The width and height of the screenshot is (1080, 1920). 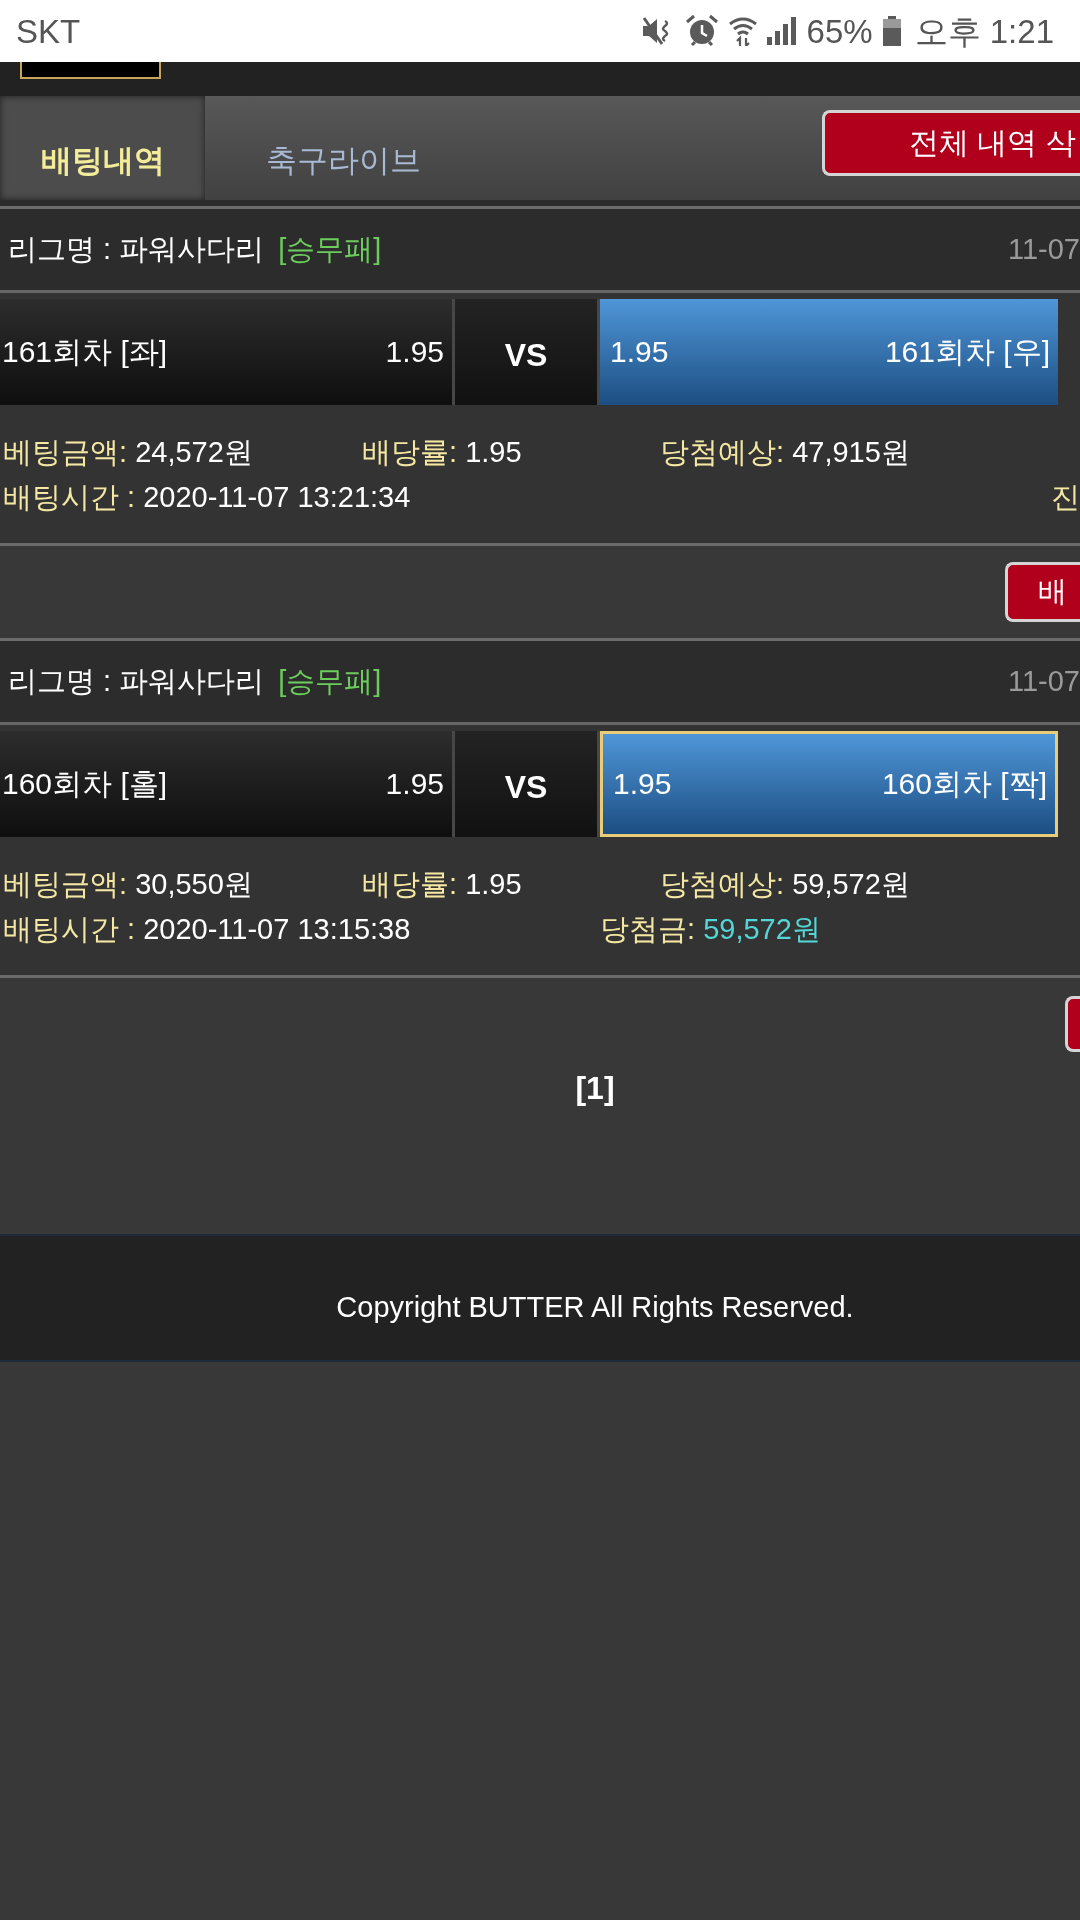 What do you see at coordinates (839, 31) in the screenshot?
I see `battery-percent: 65%` at bounding box center [839, 31].